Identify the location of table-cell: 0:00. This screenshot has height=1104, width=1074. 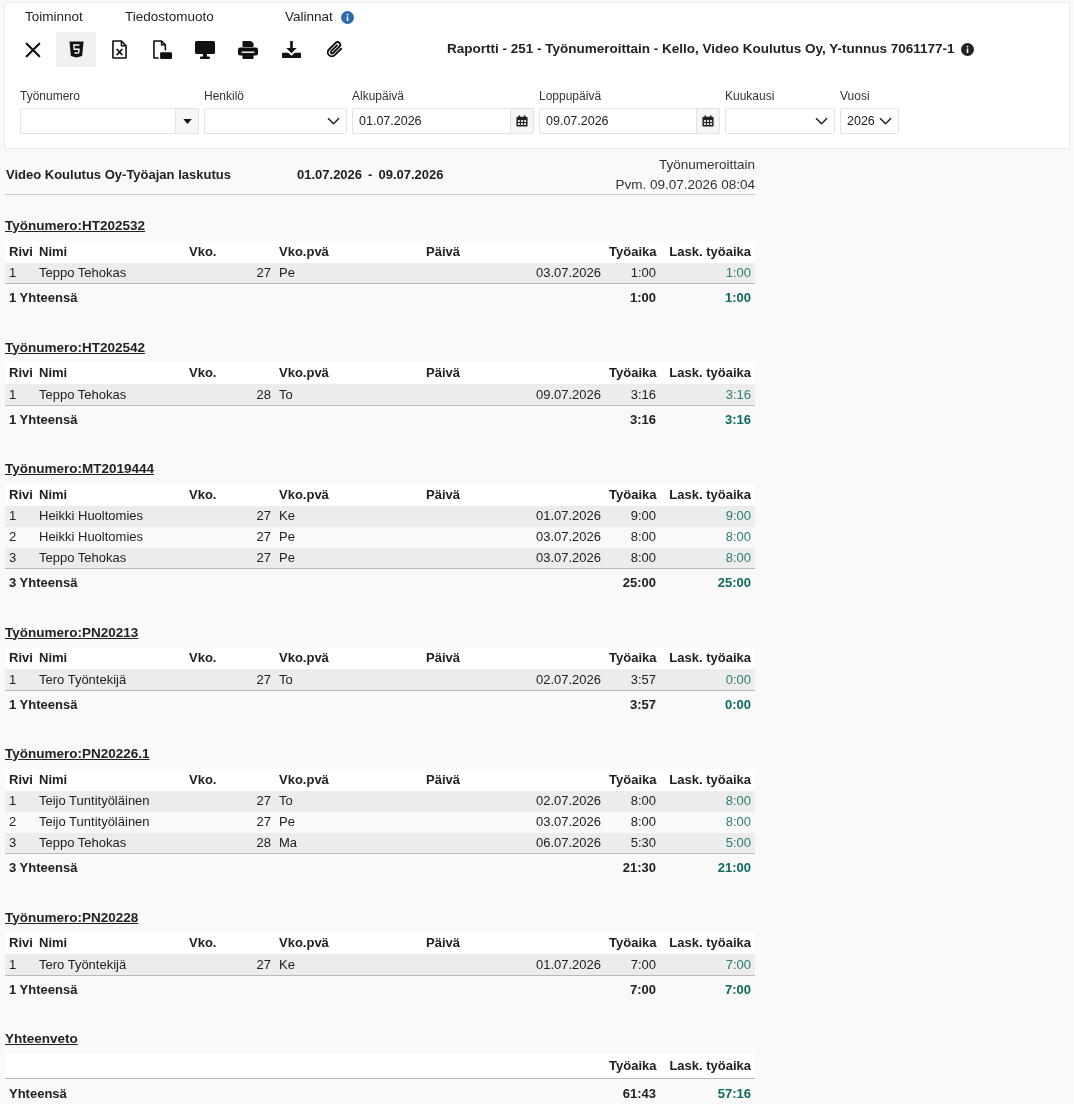
(707, 679).